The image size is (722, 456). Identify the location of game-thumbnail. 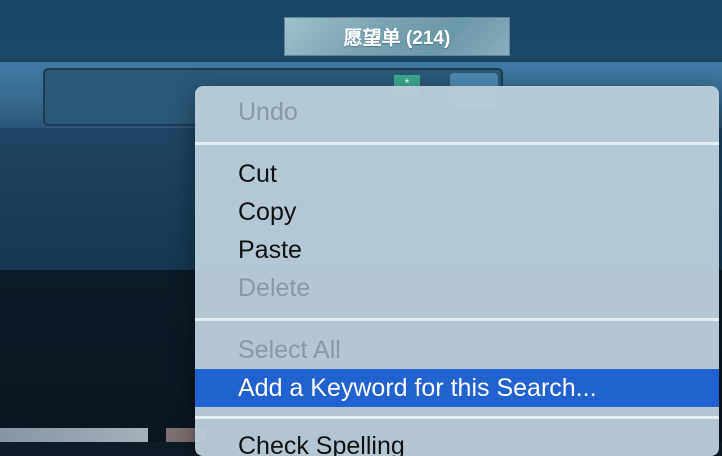
(74, 435).